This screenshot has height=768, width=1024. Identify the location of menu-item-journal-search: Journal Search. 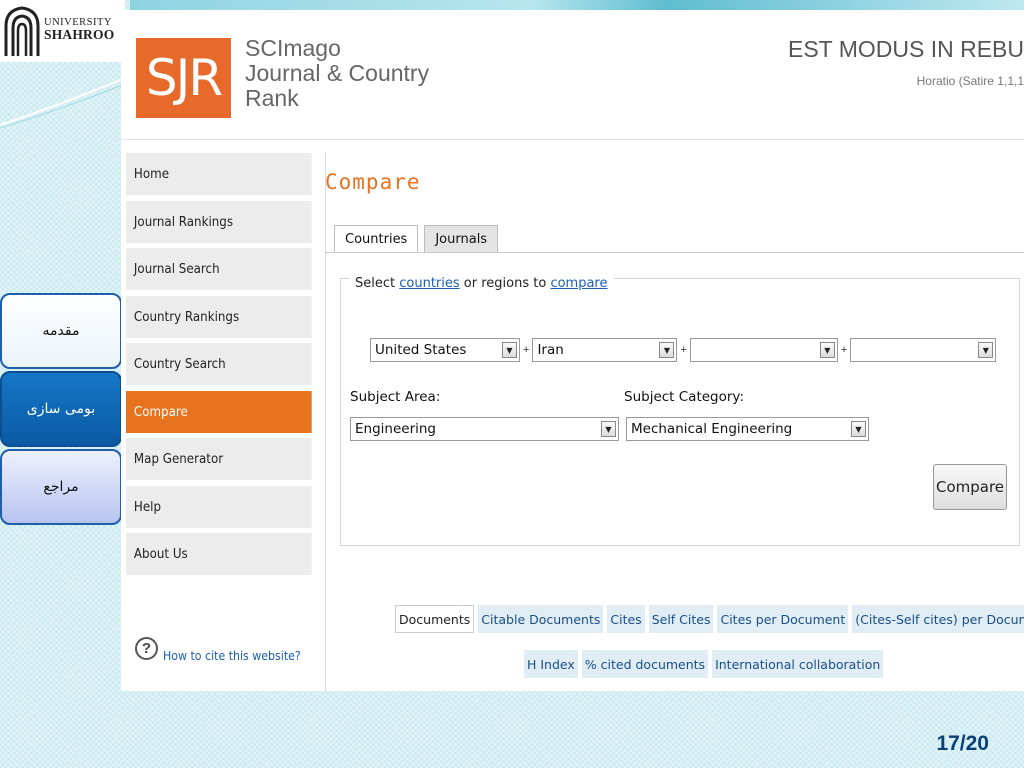
(219, 269).